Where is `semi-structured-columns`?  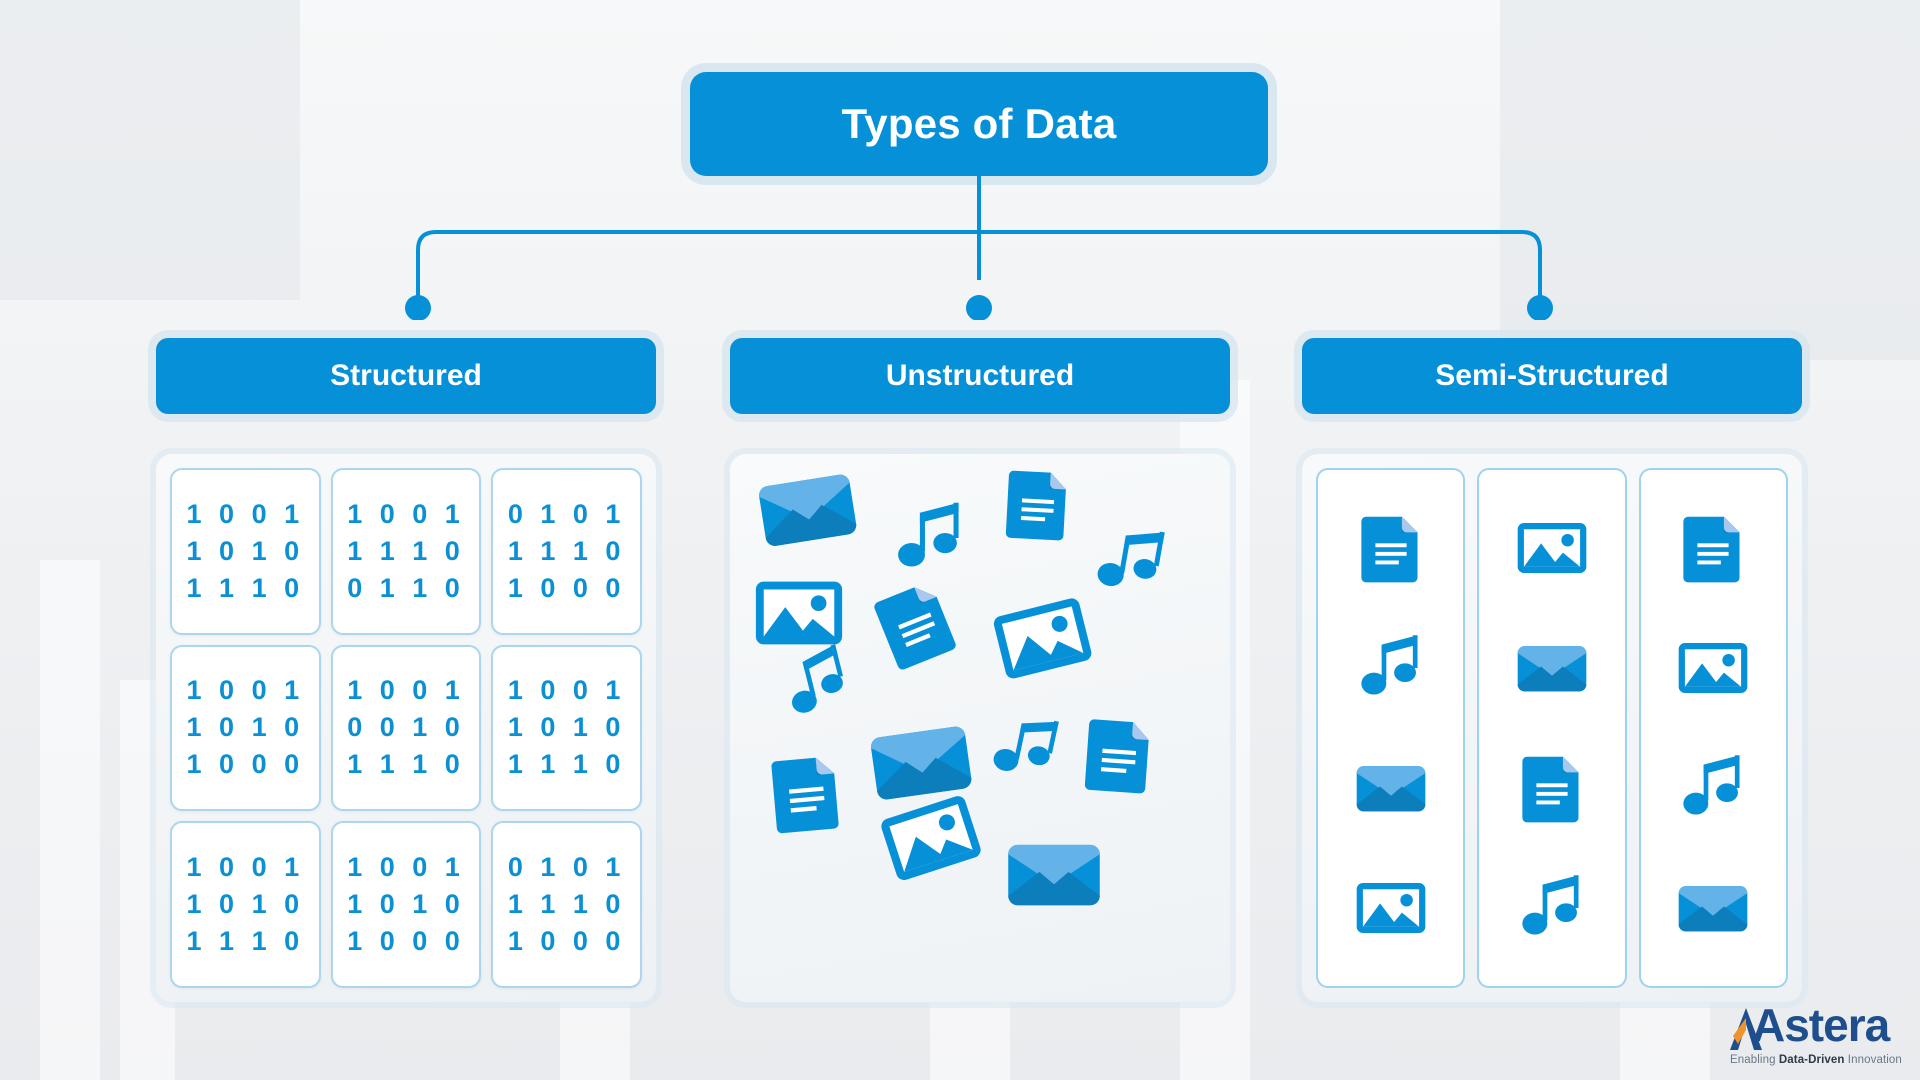 semi-structured-columns is located at coordinates (1552, 728).